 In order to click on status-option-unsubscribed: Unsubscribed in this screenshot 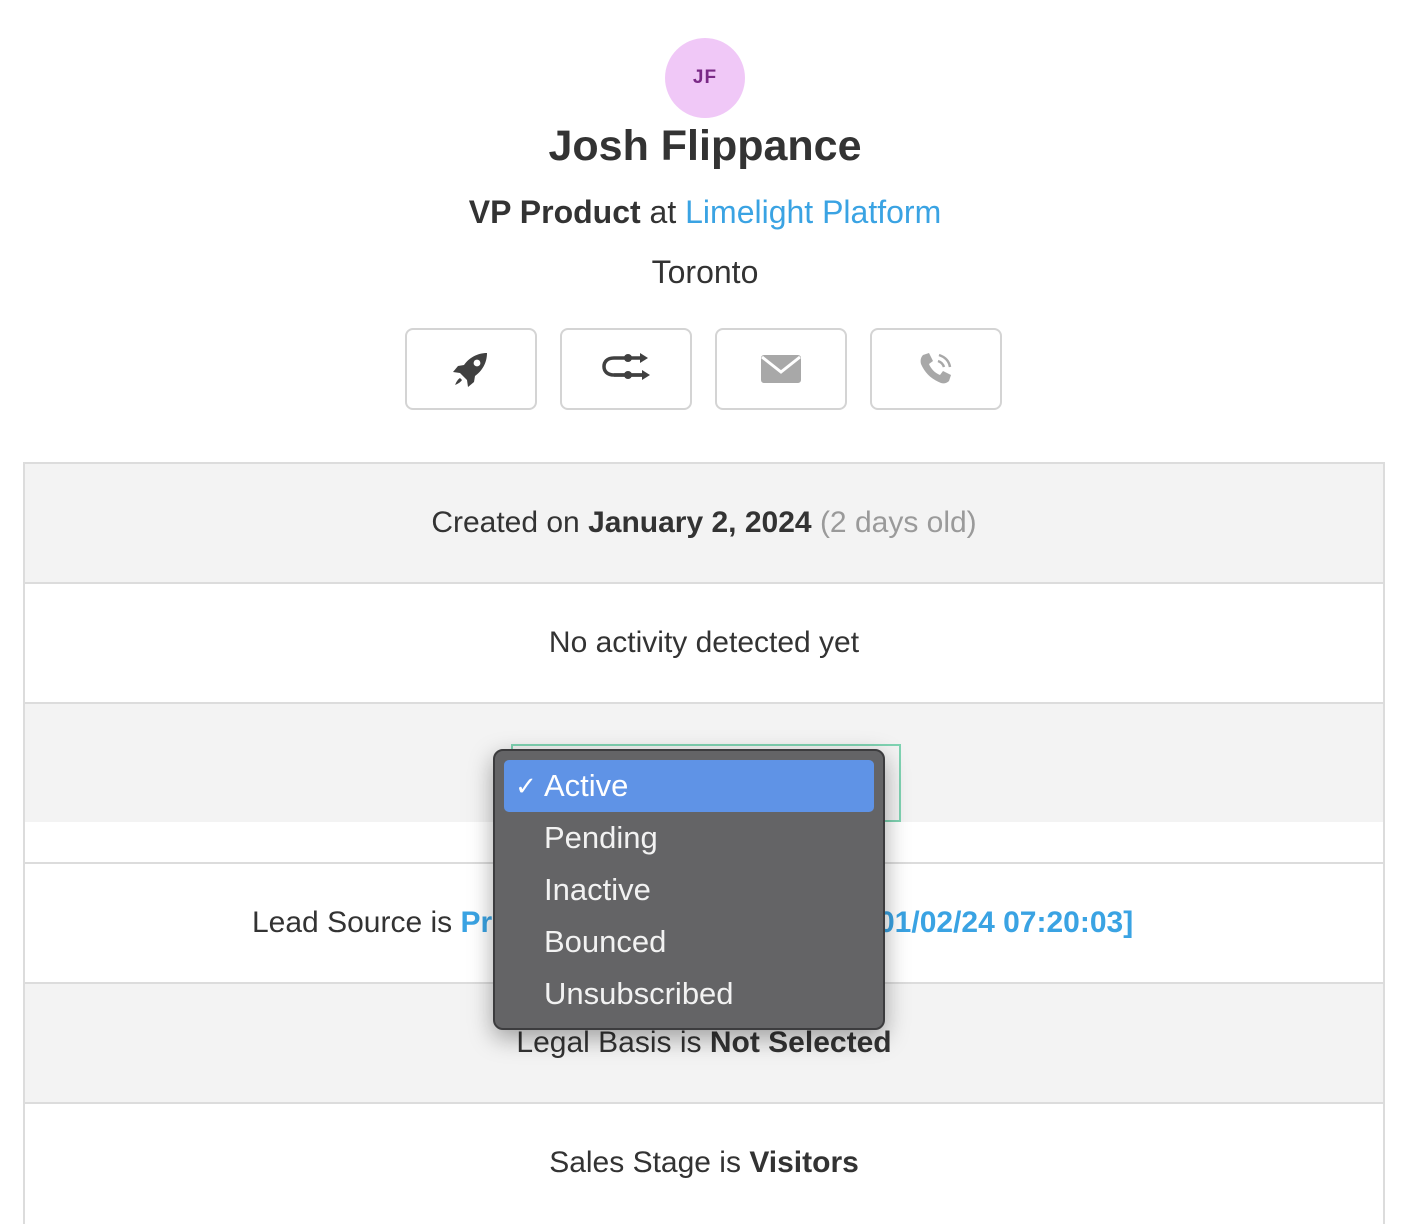, I will do `click(689, 994)`.